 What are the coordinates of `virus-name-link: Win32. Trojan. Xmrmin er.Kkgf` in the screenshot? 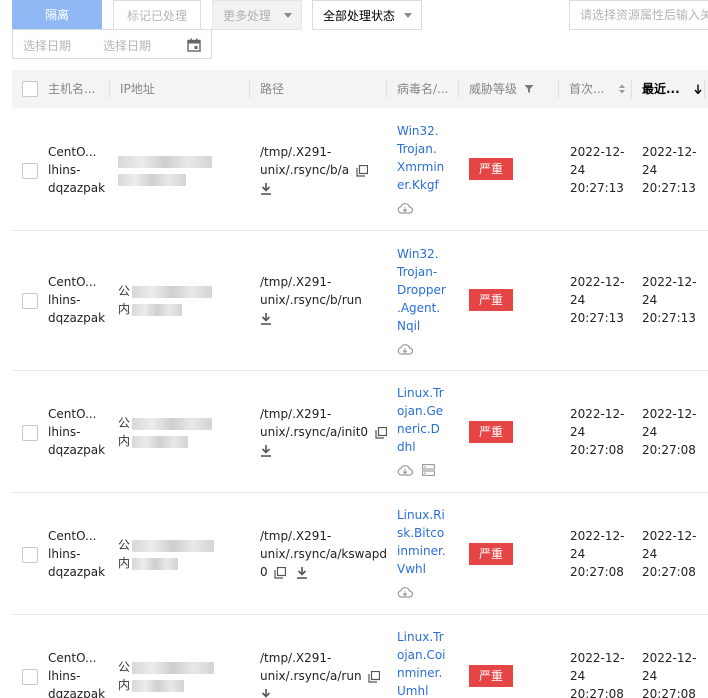 It's located at (427, 158).